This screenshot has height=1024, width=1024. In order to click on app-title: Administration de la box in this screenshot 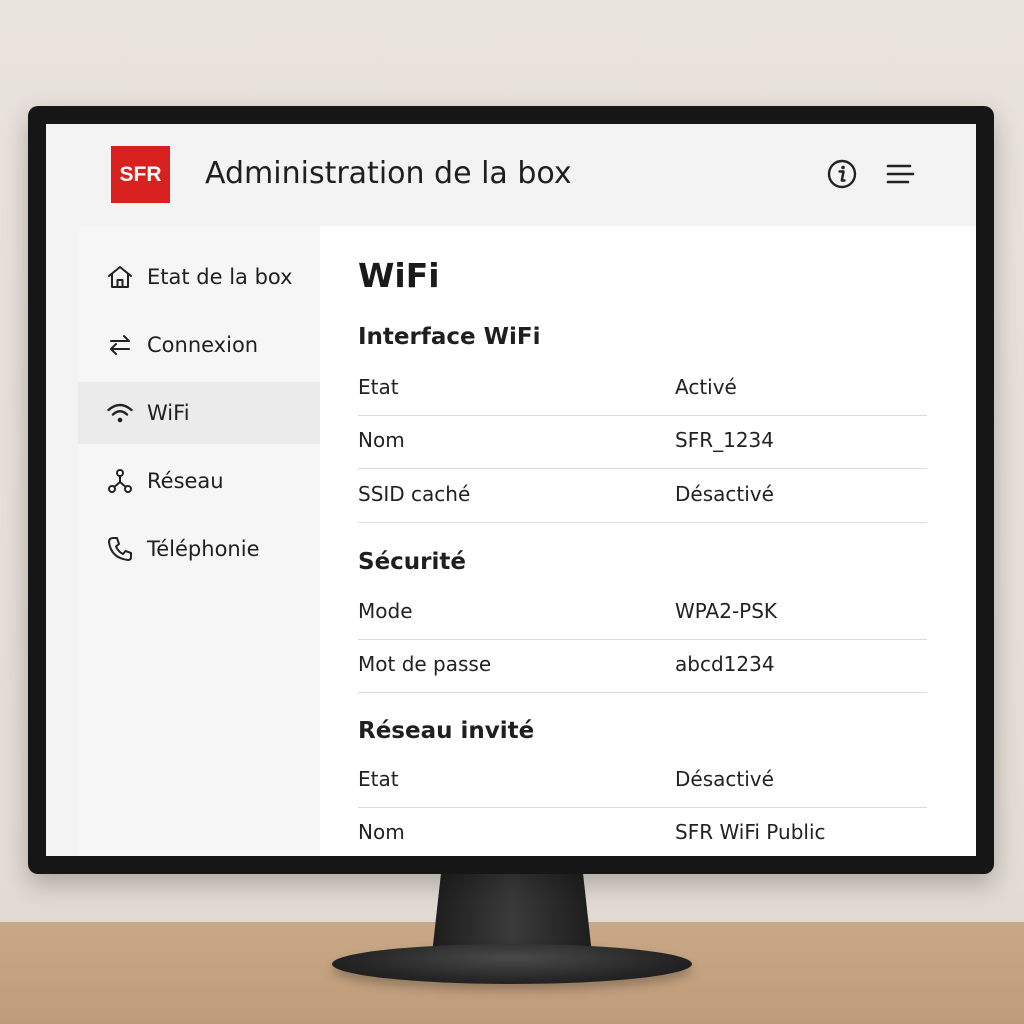, I will do `click(388, 173)`.